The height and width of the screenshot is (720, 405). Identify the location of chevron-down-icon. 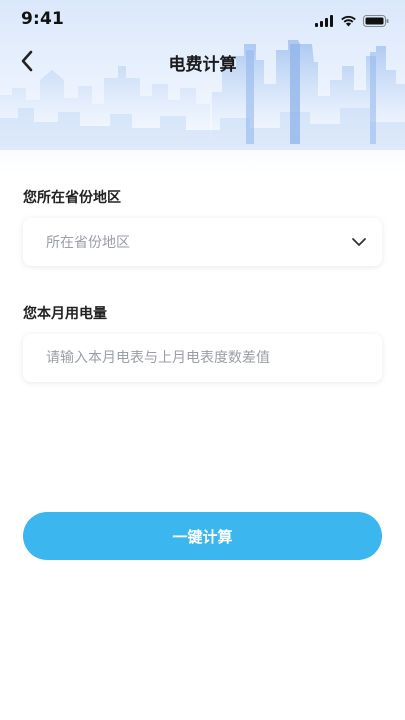
(359, 242).